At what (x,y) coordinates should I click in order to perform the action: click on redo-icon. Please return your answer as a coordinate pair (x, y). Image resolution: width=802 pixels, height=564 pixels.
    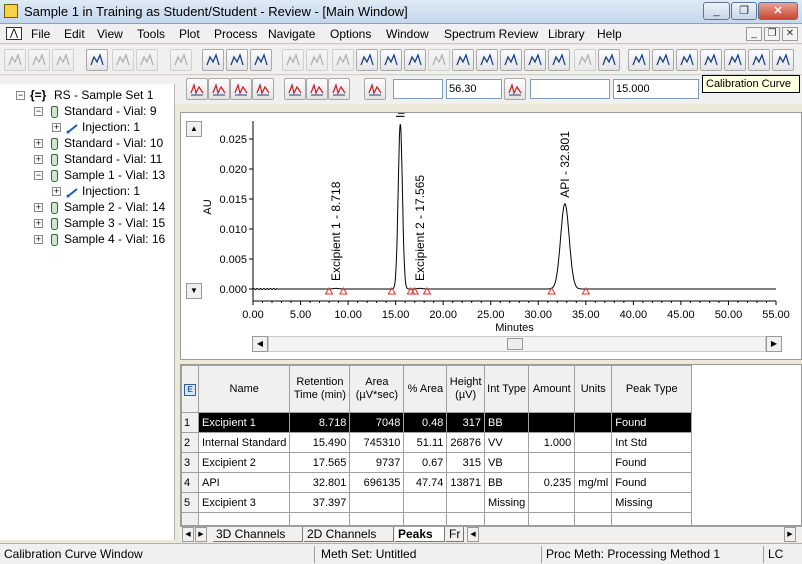
    Looking at the image, I should click on (317, 60).